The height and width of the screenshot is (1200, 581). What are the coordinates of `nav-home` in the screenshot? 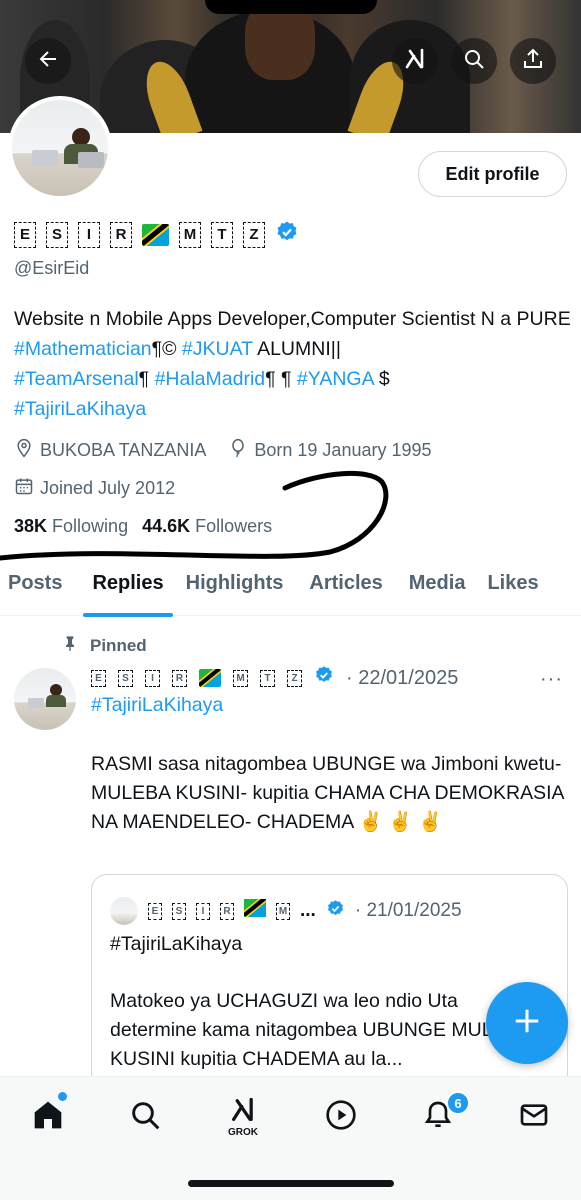 It's located at (48, 1117).